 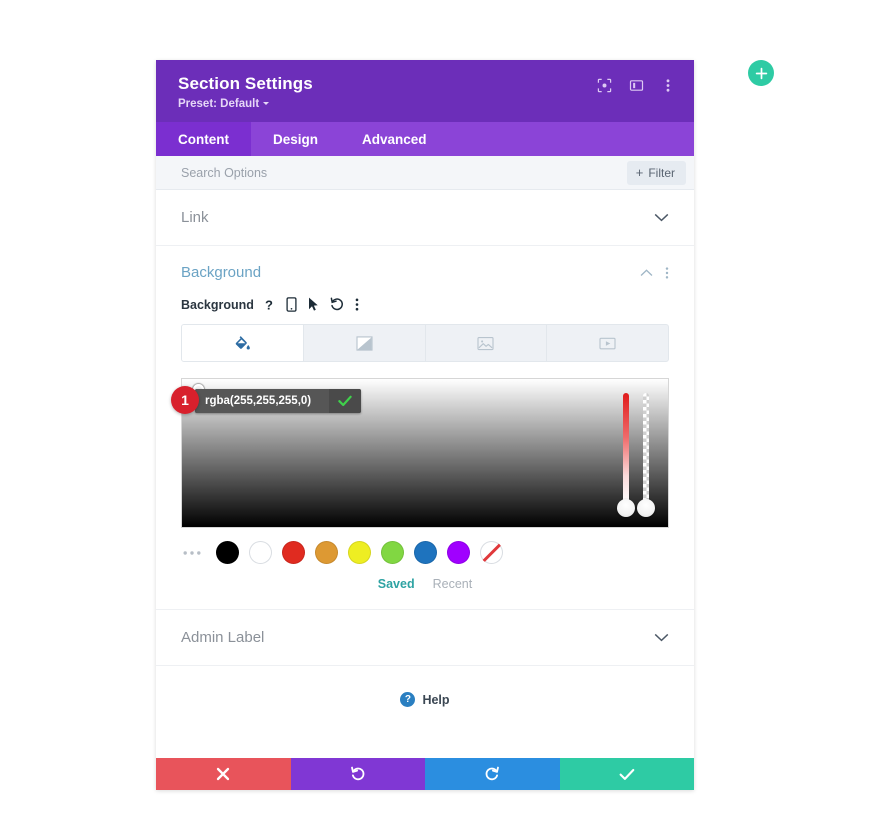 I want to click on palette-tab-row: Saved Recent, so click(x=425, y=586).